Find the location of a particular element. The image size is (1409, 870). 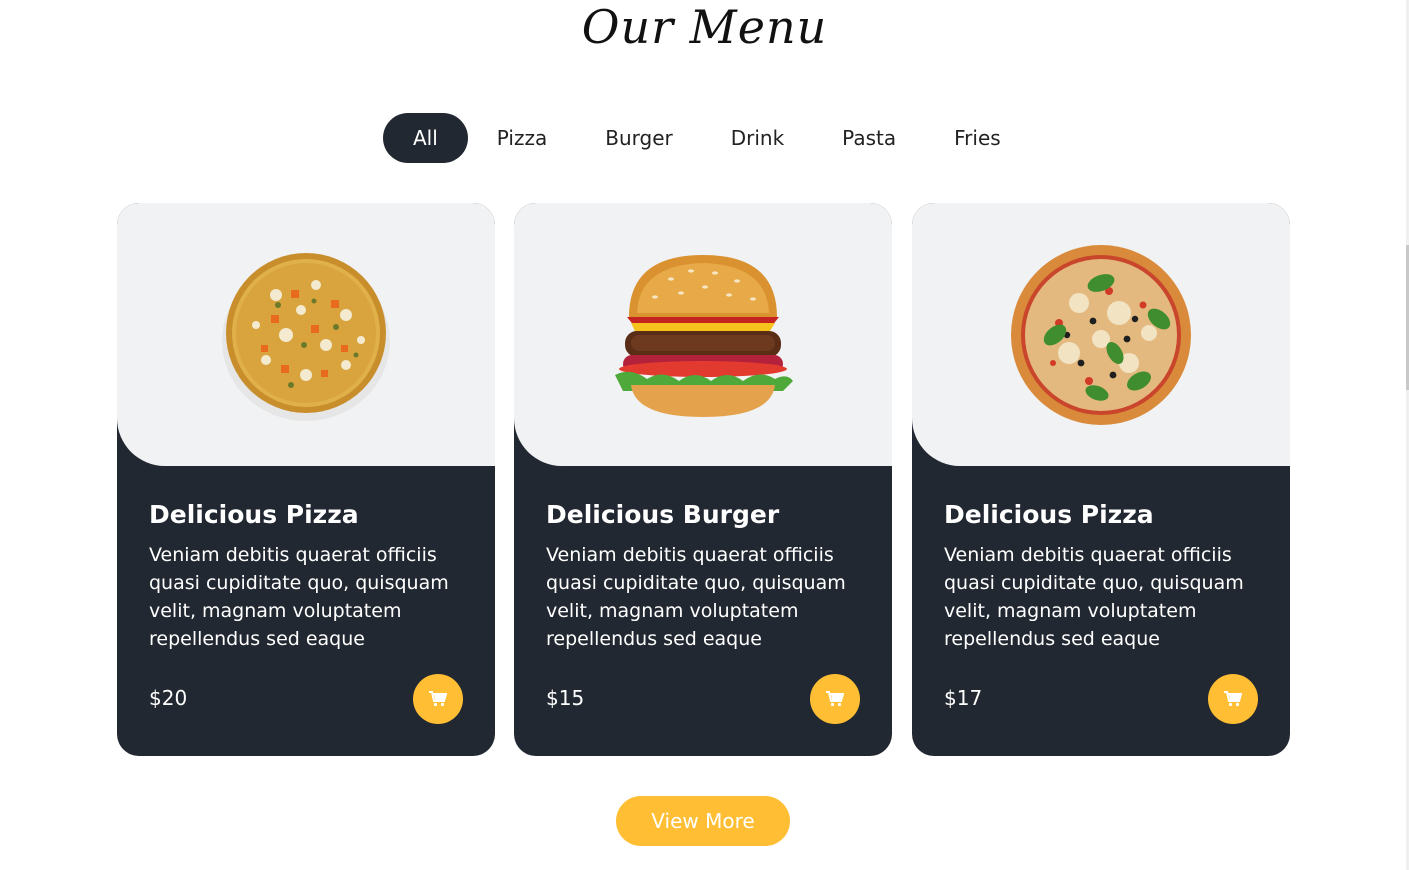

card-title: Delicious Burger is located at coordinates (663, 514).